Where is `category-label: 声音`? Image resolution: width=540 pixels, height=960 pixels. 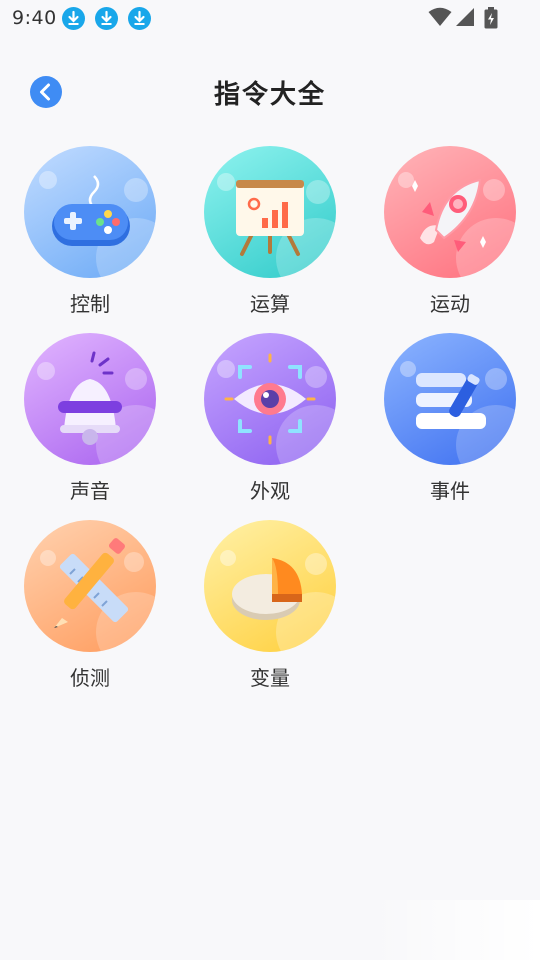 category-label: 声音 is located at coordinates (90, 491).